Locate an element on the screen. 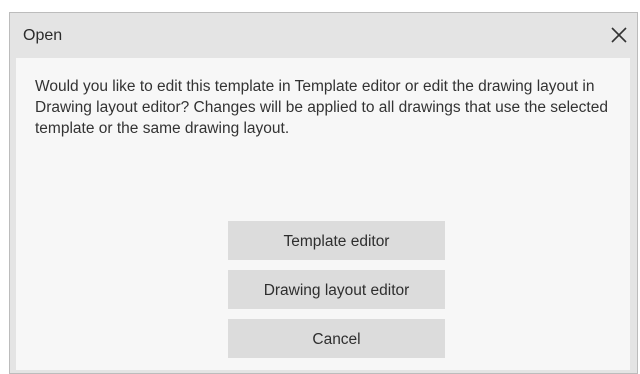 This screenshot has width=640, height=374. template-editor-button: Template editor is located at coordinates (336, 240).